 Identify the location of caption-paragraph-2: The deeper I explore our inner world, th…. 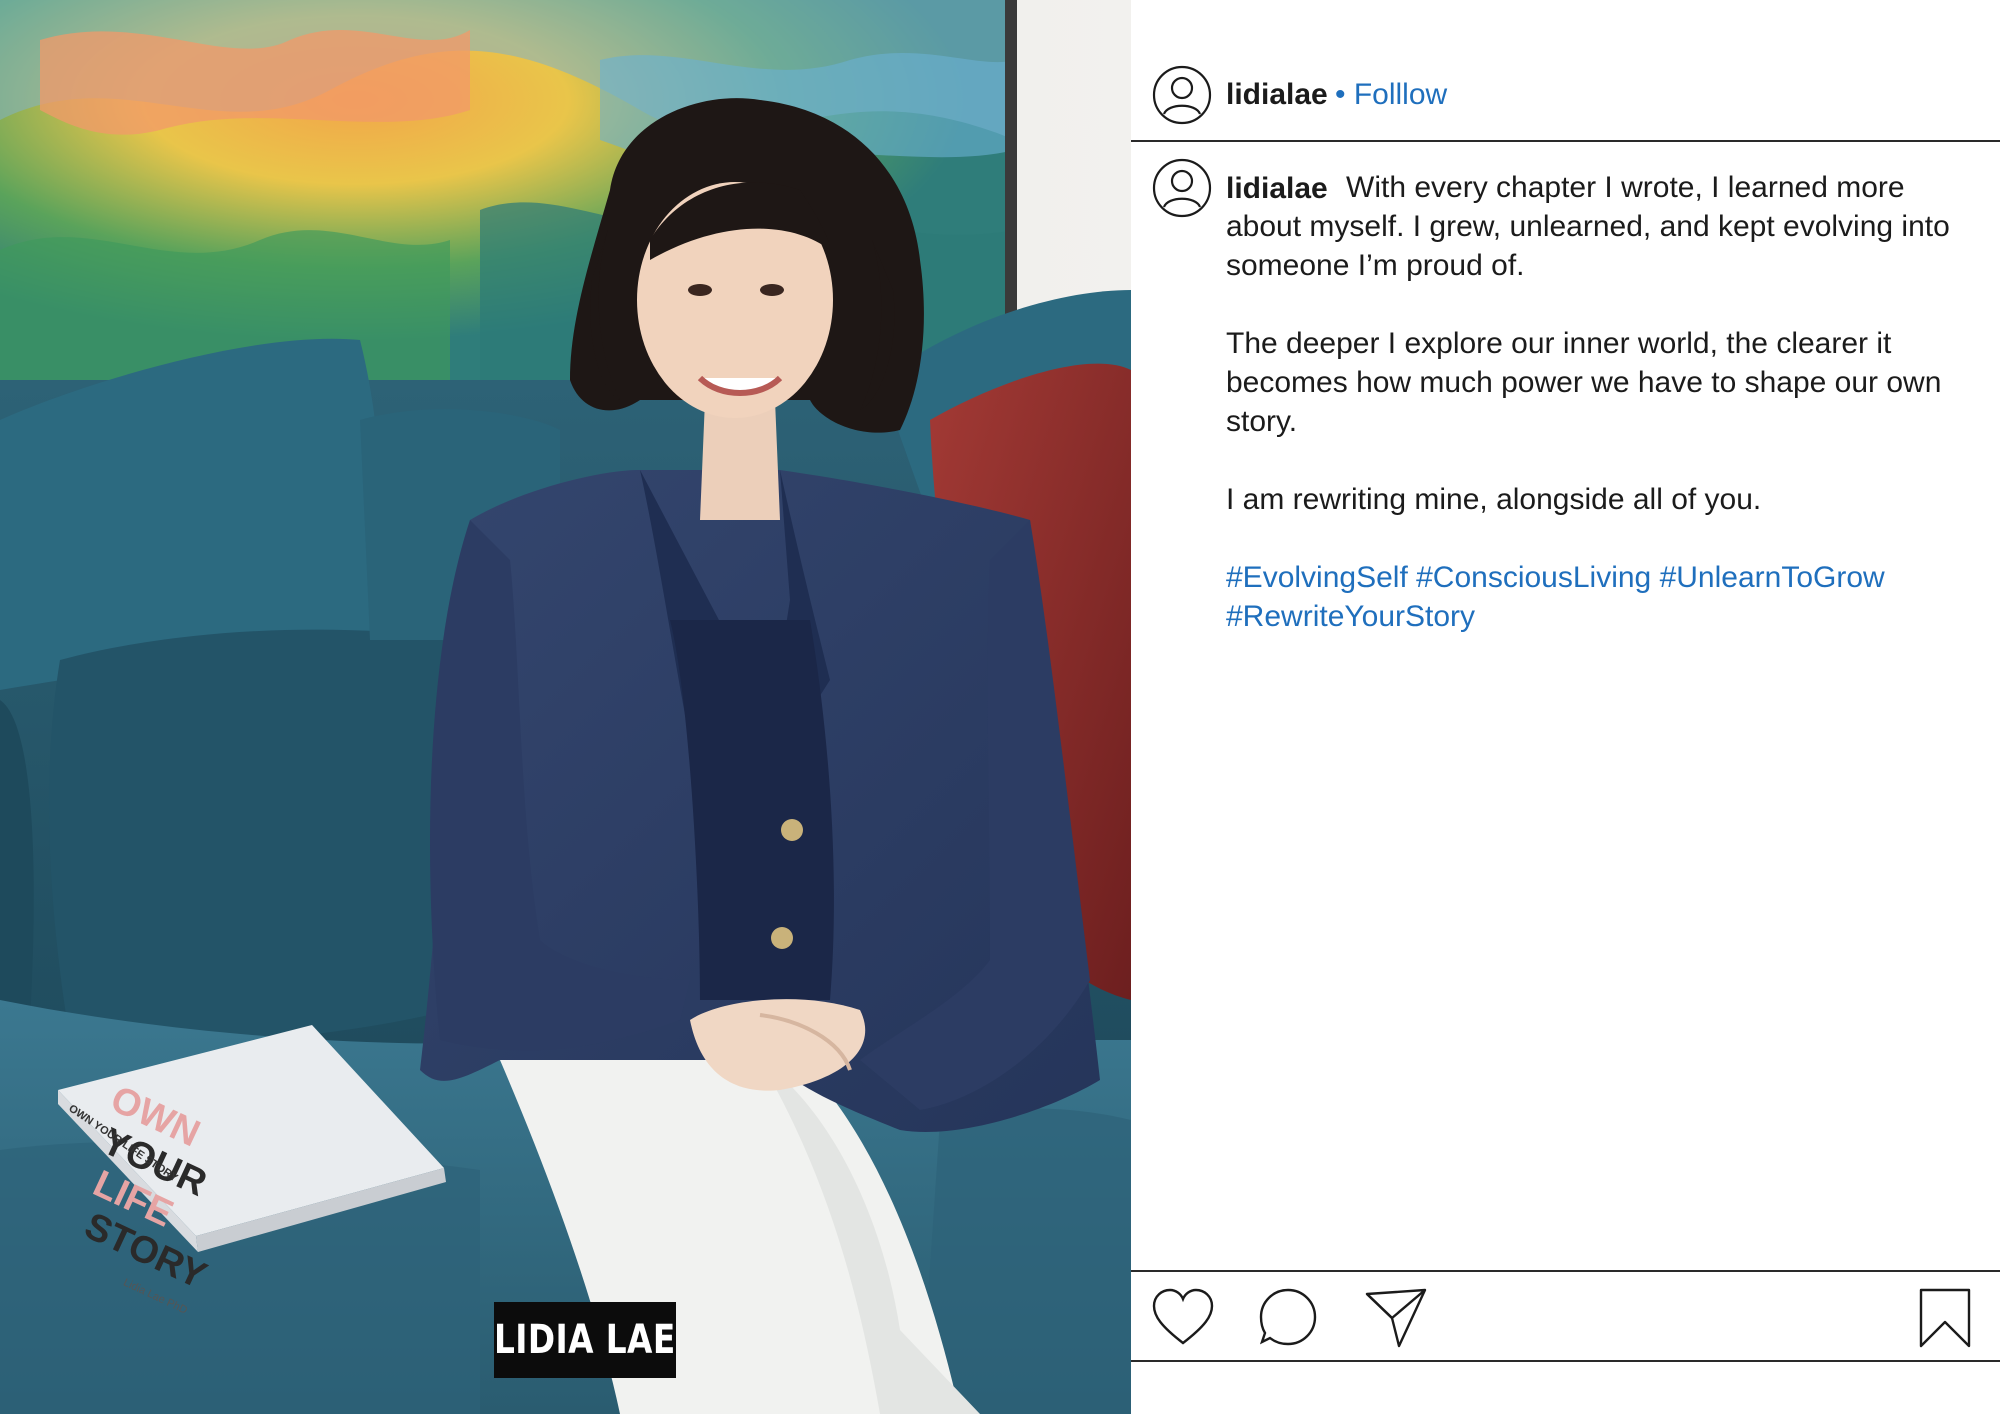
(1584, 382).